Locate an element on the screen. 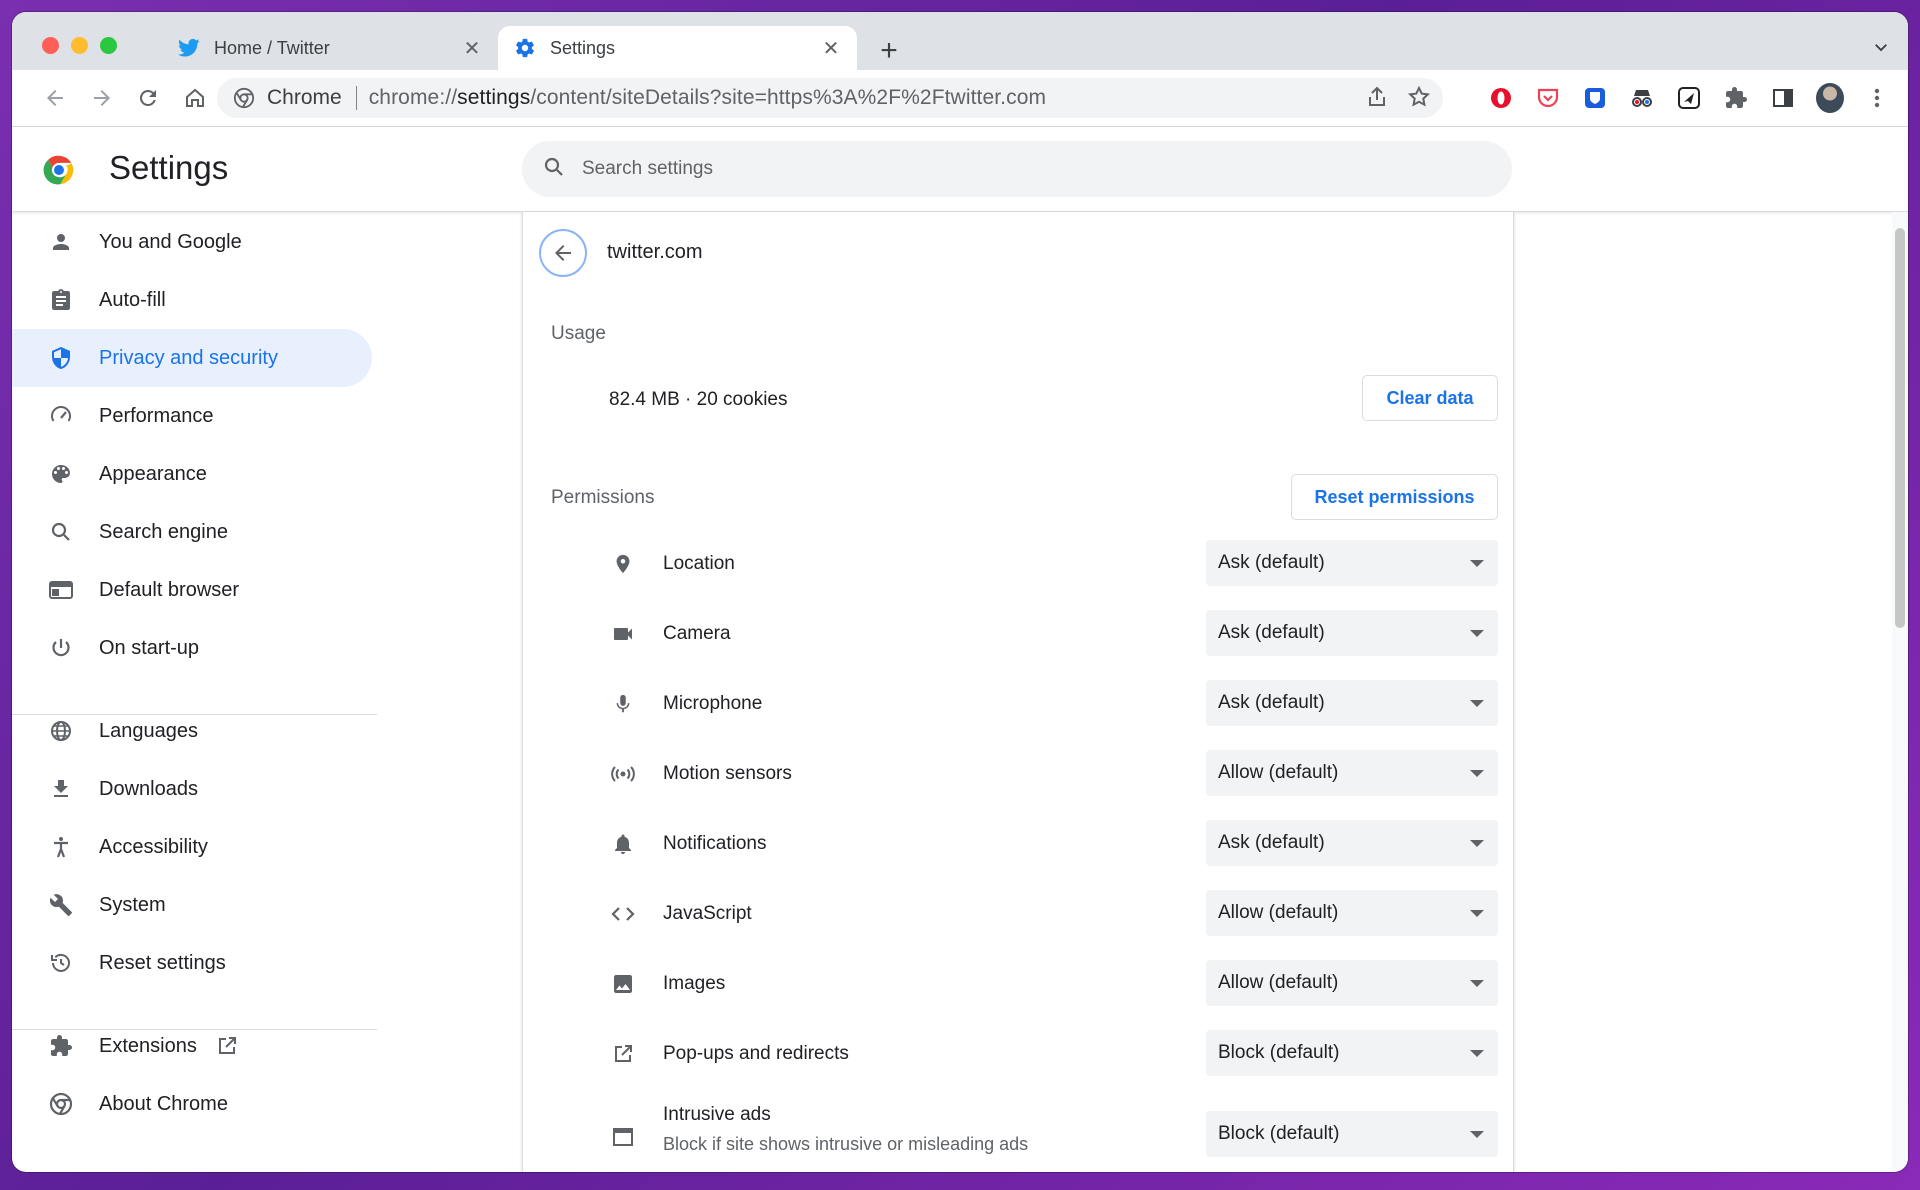 The height and width of the screenshot is (1190, 1920). reload-icon is located at coordinates (148, 98).